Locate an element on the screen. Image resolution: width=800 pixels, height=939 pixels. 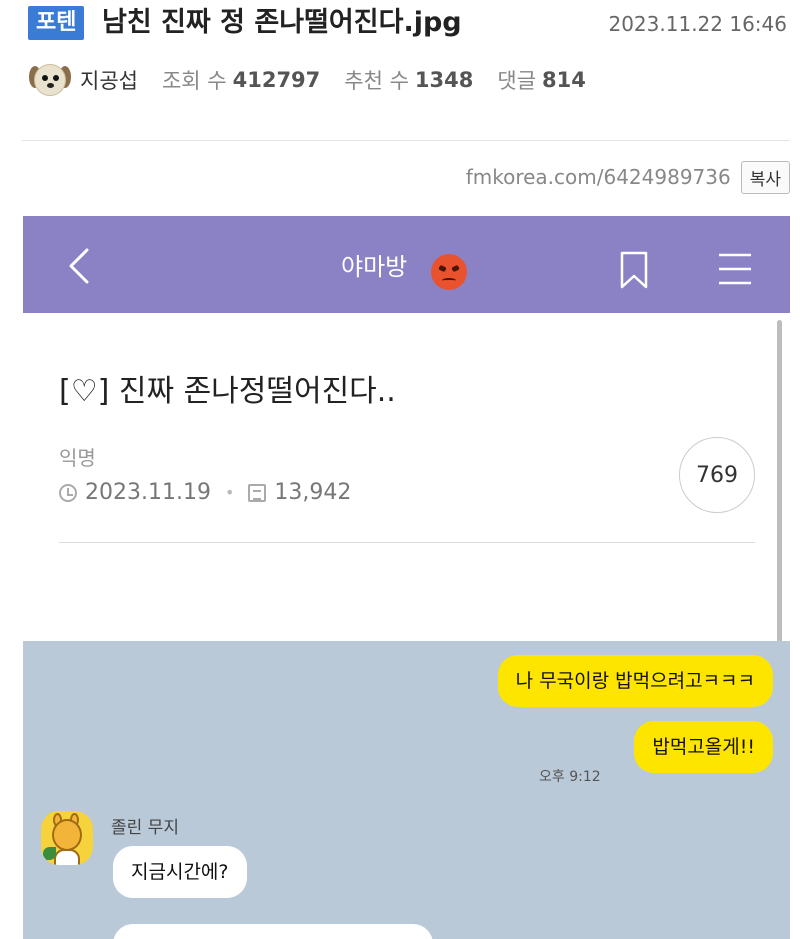
chat-timestamp: 오후 9:12 is located at coordinates (570, 777).